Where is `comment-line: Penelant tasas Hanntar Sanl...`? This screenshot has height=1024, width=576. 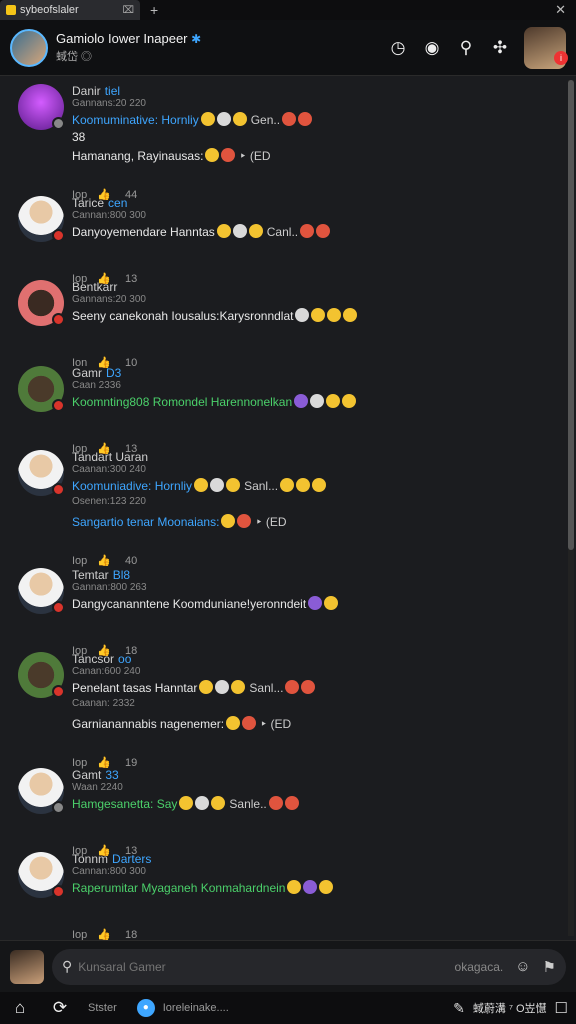 comment-line: Penelant tasas Hanntar Sanl... is located at coordinates (312, 688).